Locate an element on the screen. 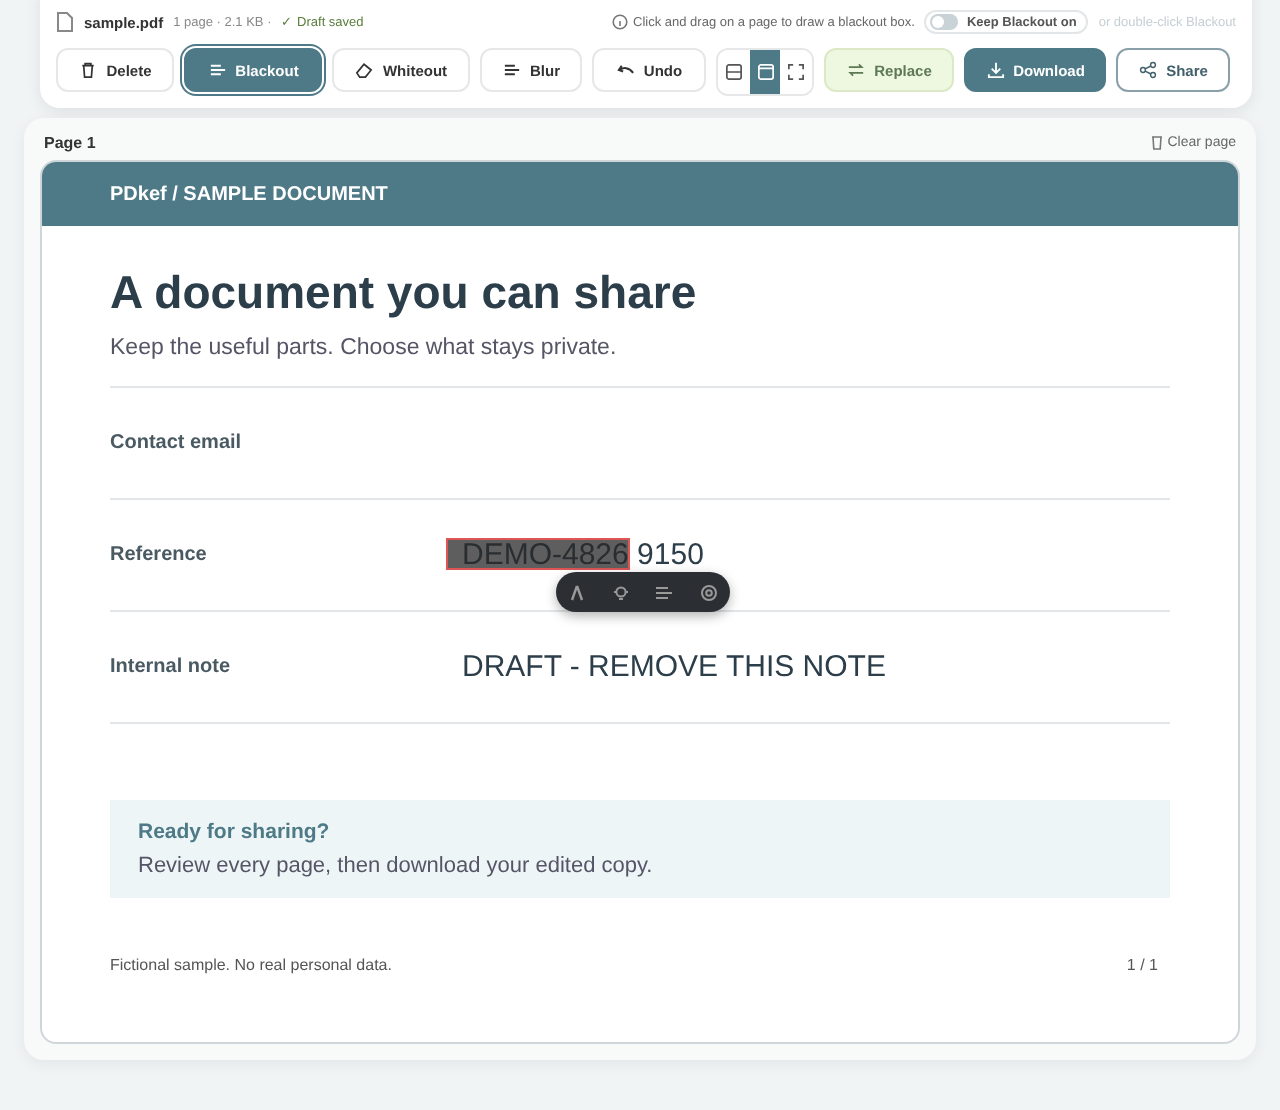 Image resolution: width=1280 pixels, height=1110 pixels. document-subtitle: Keep the useful parts. Choose what stays private. is located at coordinates (363, 348).